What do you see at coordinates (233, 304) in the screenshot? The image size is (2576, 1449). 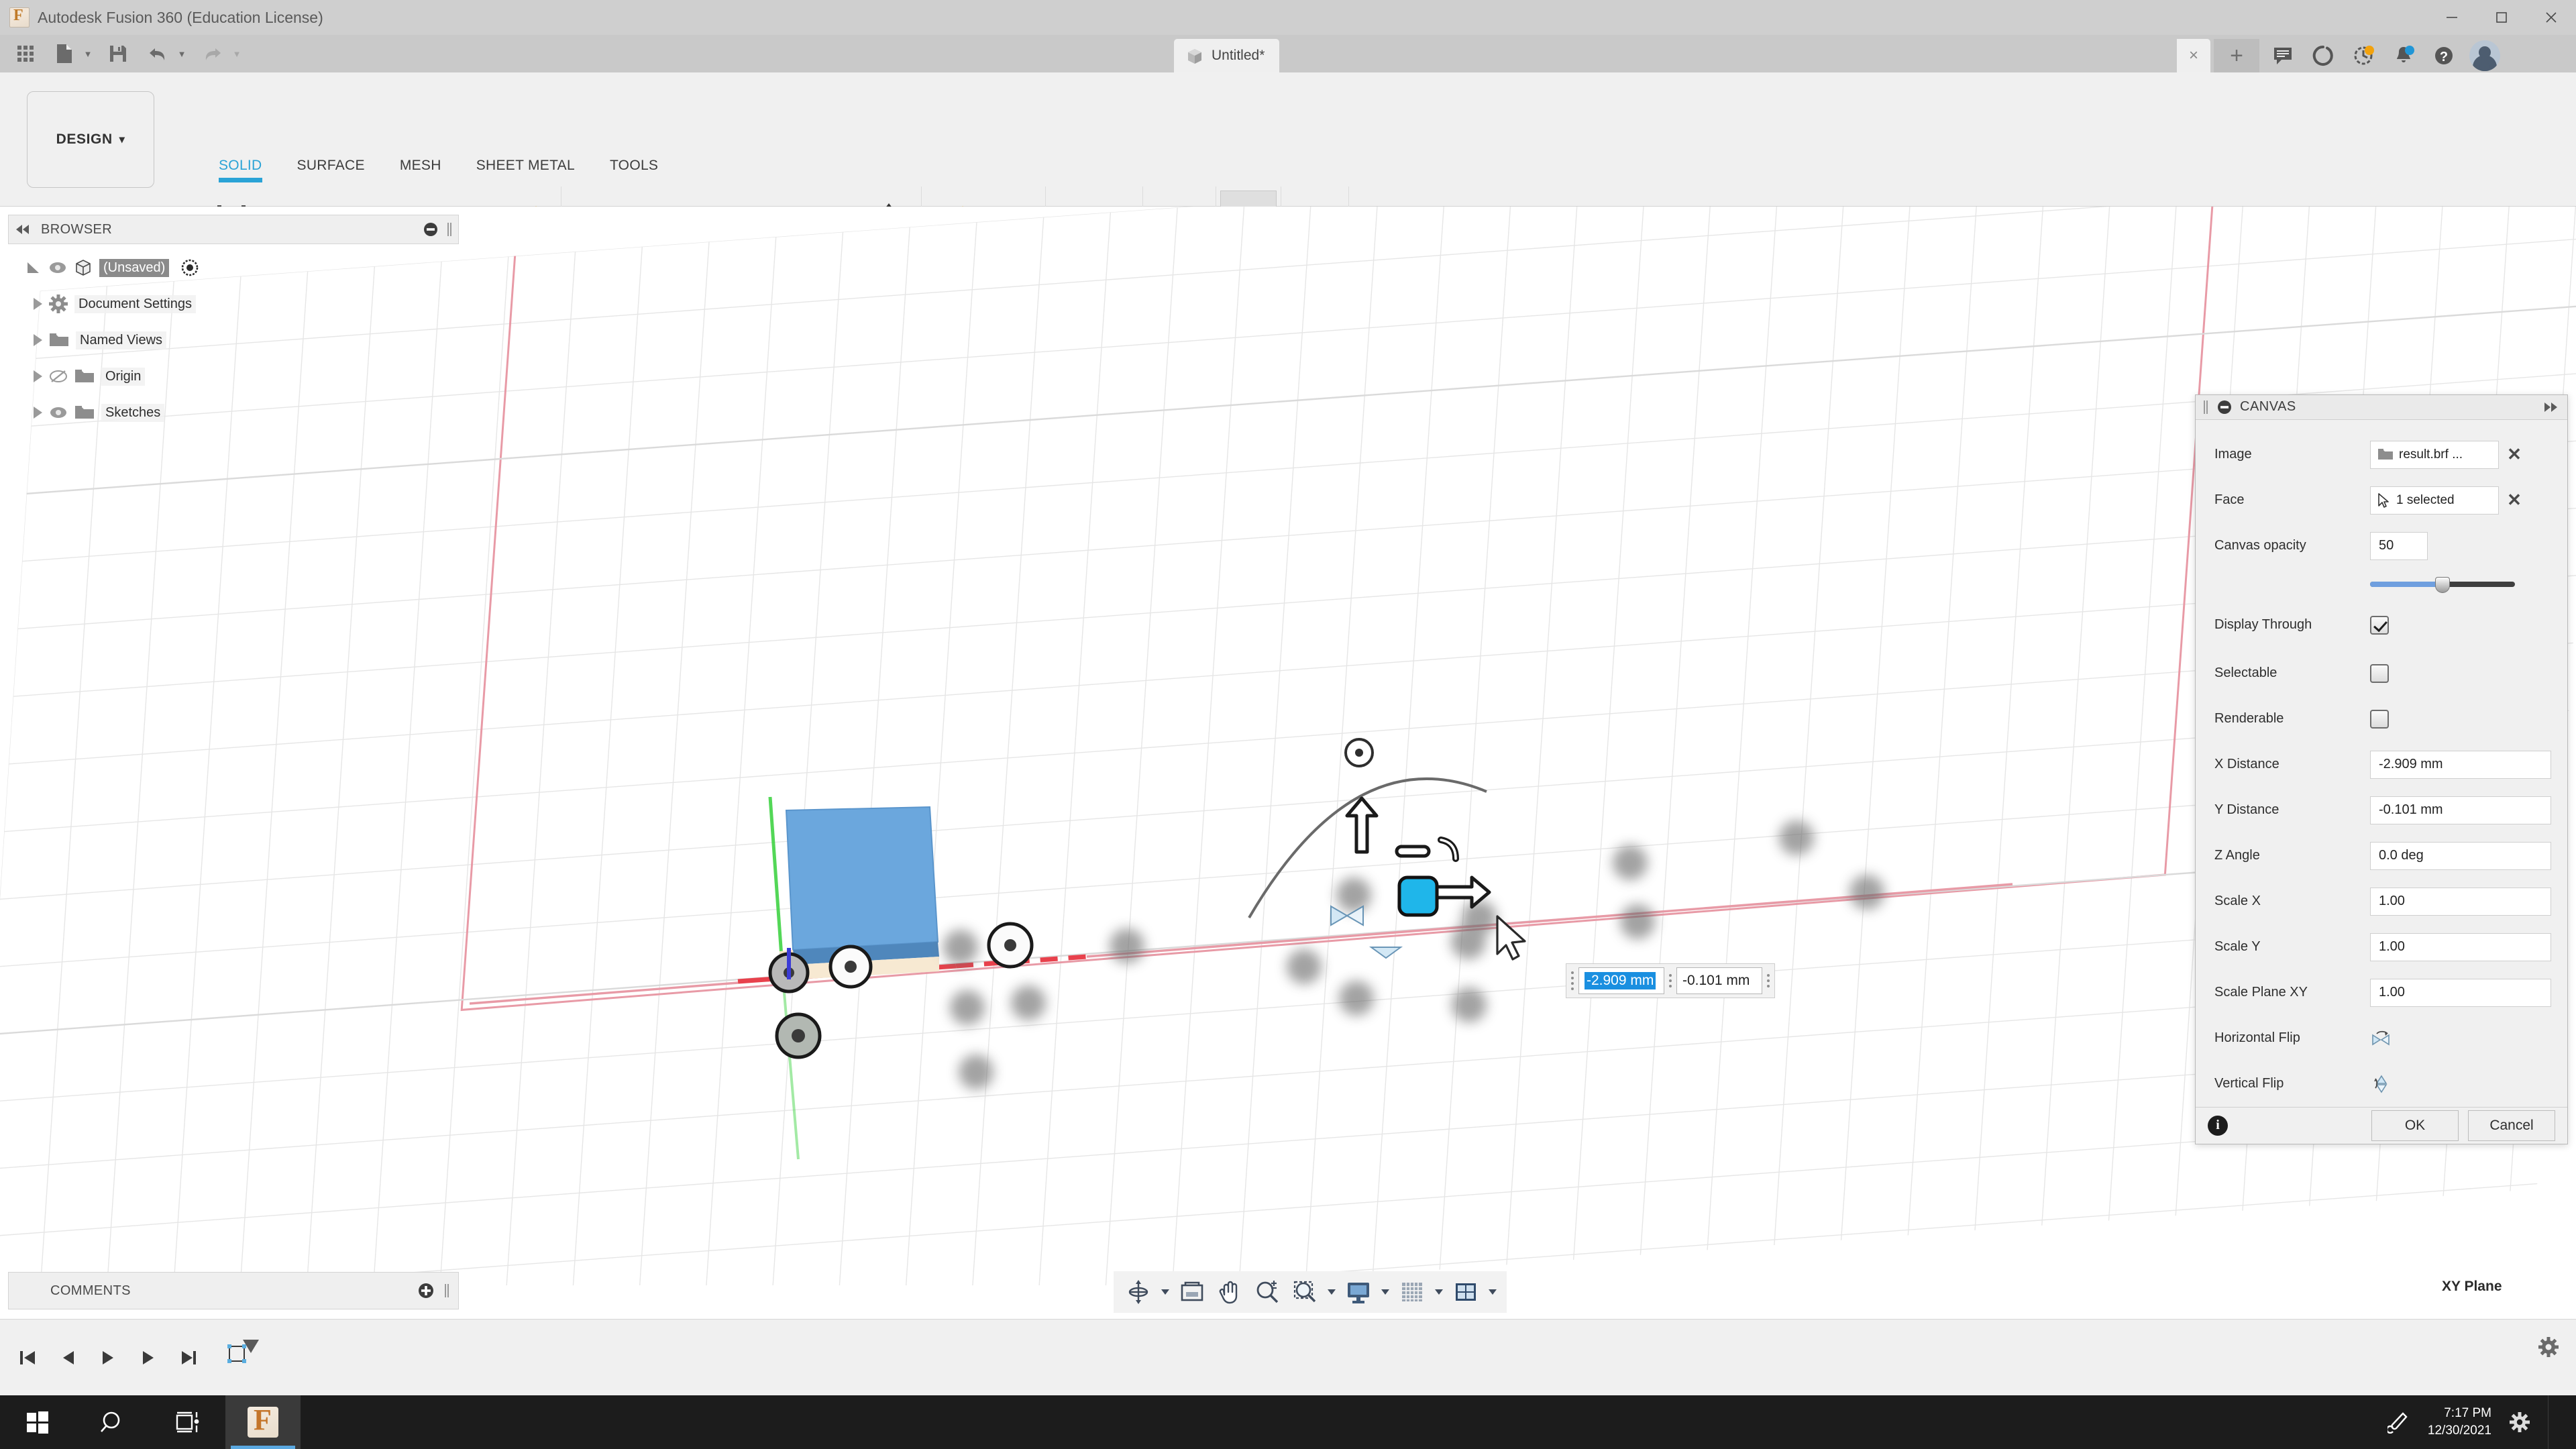 I see `tree-item-document-settings: Document Settings` at bounding box center [233, 304].